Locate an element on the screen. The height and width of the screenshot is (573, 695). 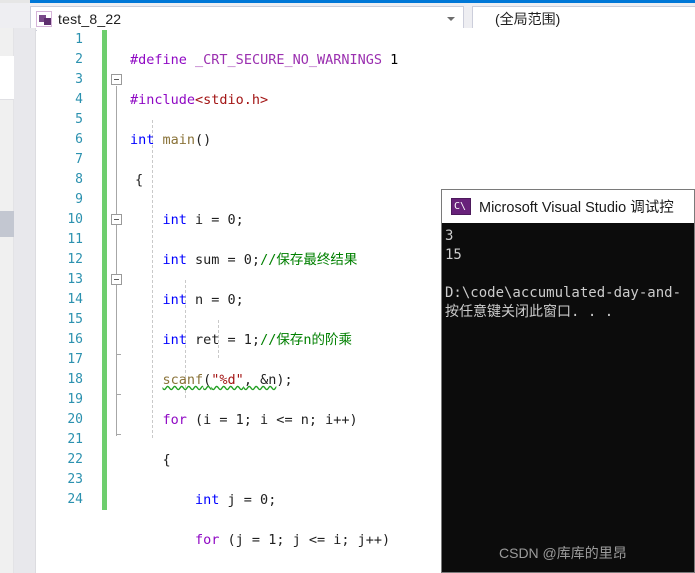
line-number: 6 is located at coordinates (79, 139).